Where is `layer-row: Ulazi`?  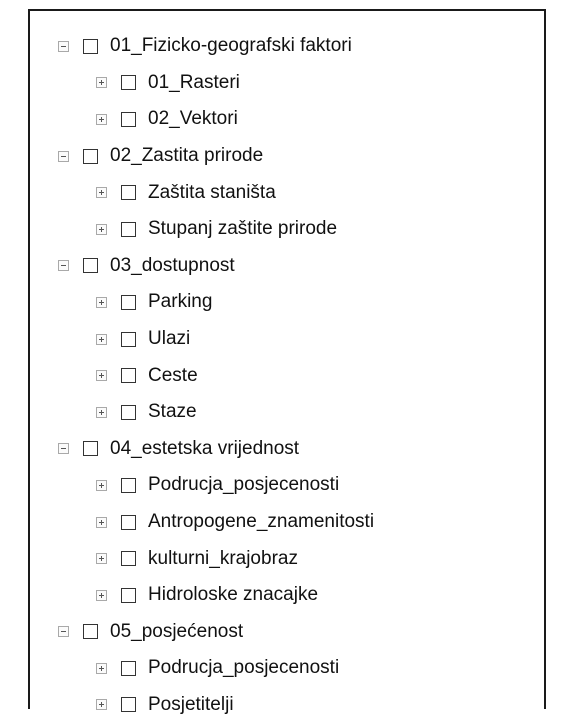
layer-row: Ulazi is located at coordinates (287, 339).